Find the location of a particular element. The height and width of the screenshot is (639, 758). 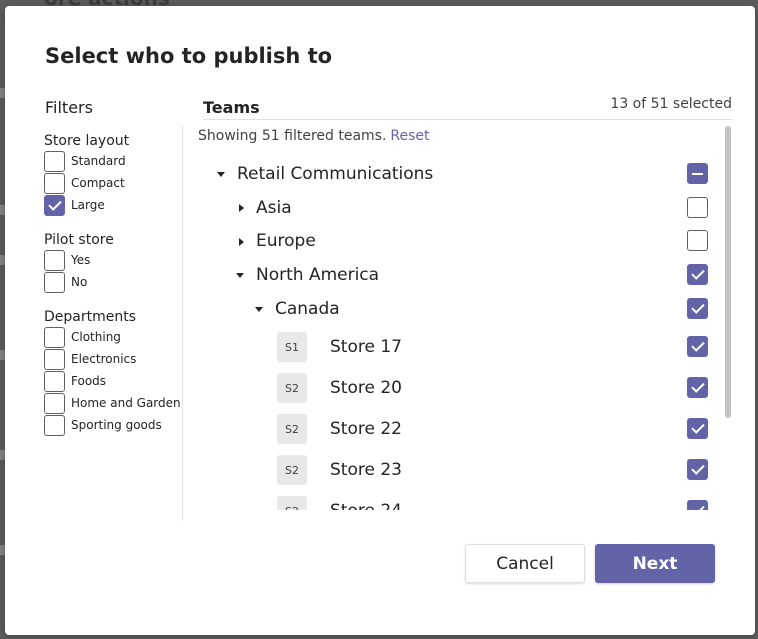

tree-node-store-17: S1 Store 17 is located at coordinates (460, 347).